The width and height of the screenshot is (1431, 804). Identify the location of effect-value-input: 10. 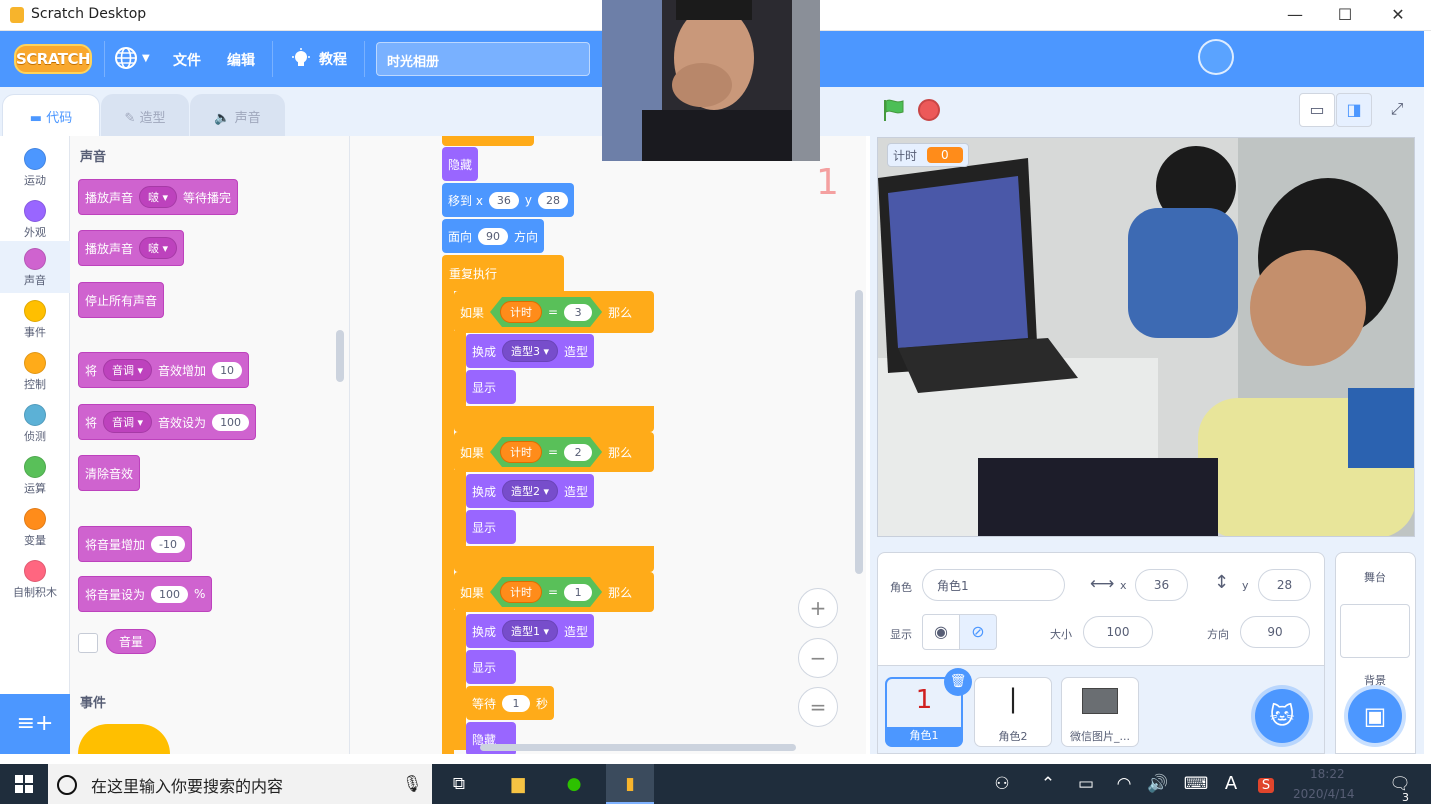
(227, 370).